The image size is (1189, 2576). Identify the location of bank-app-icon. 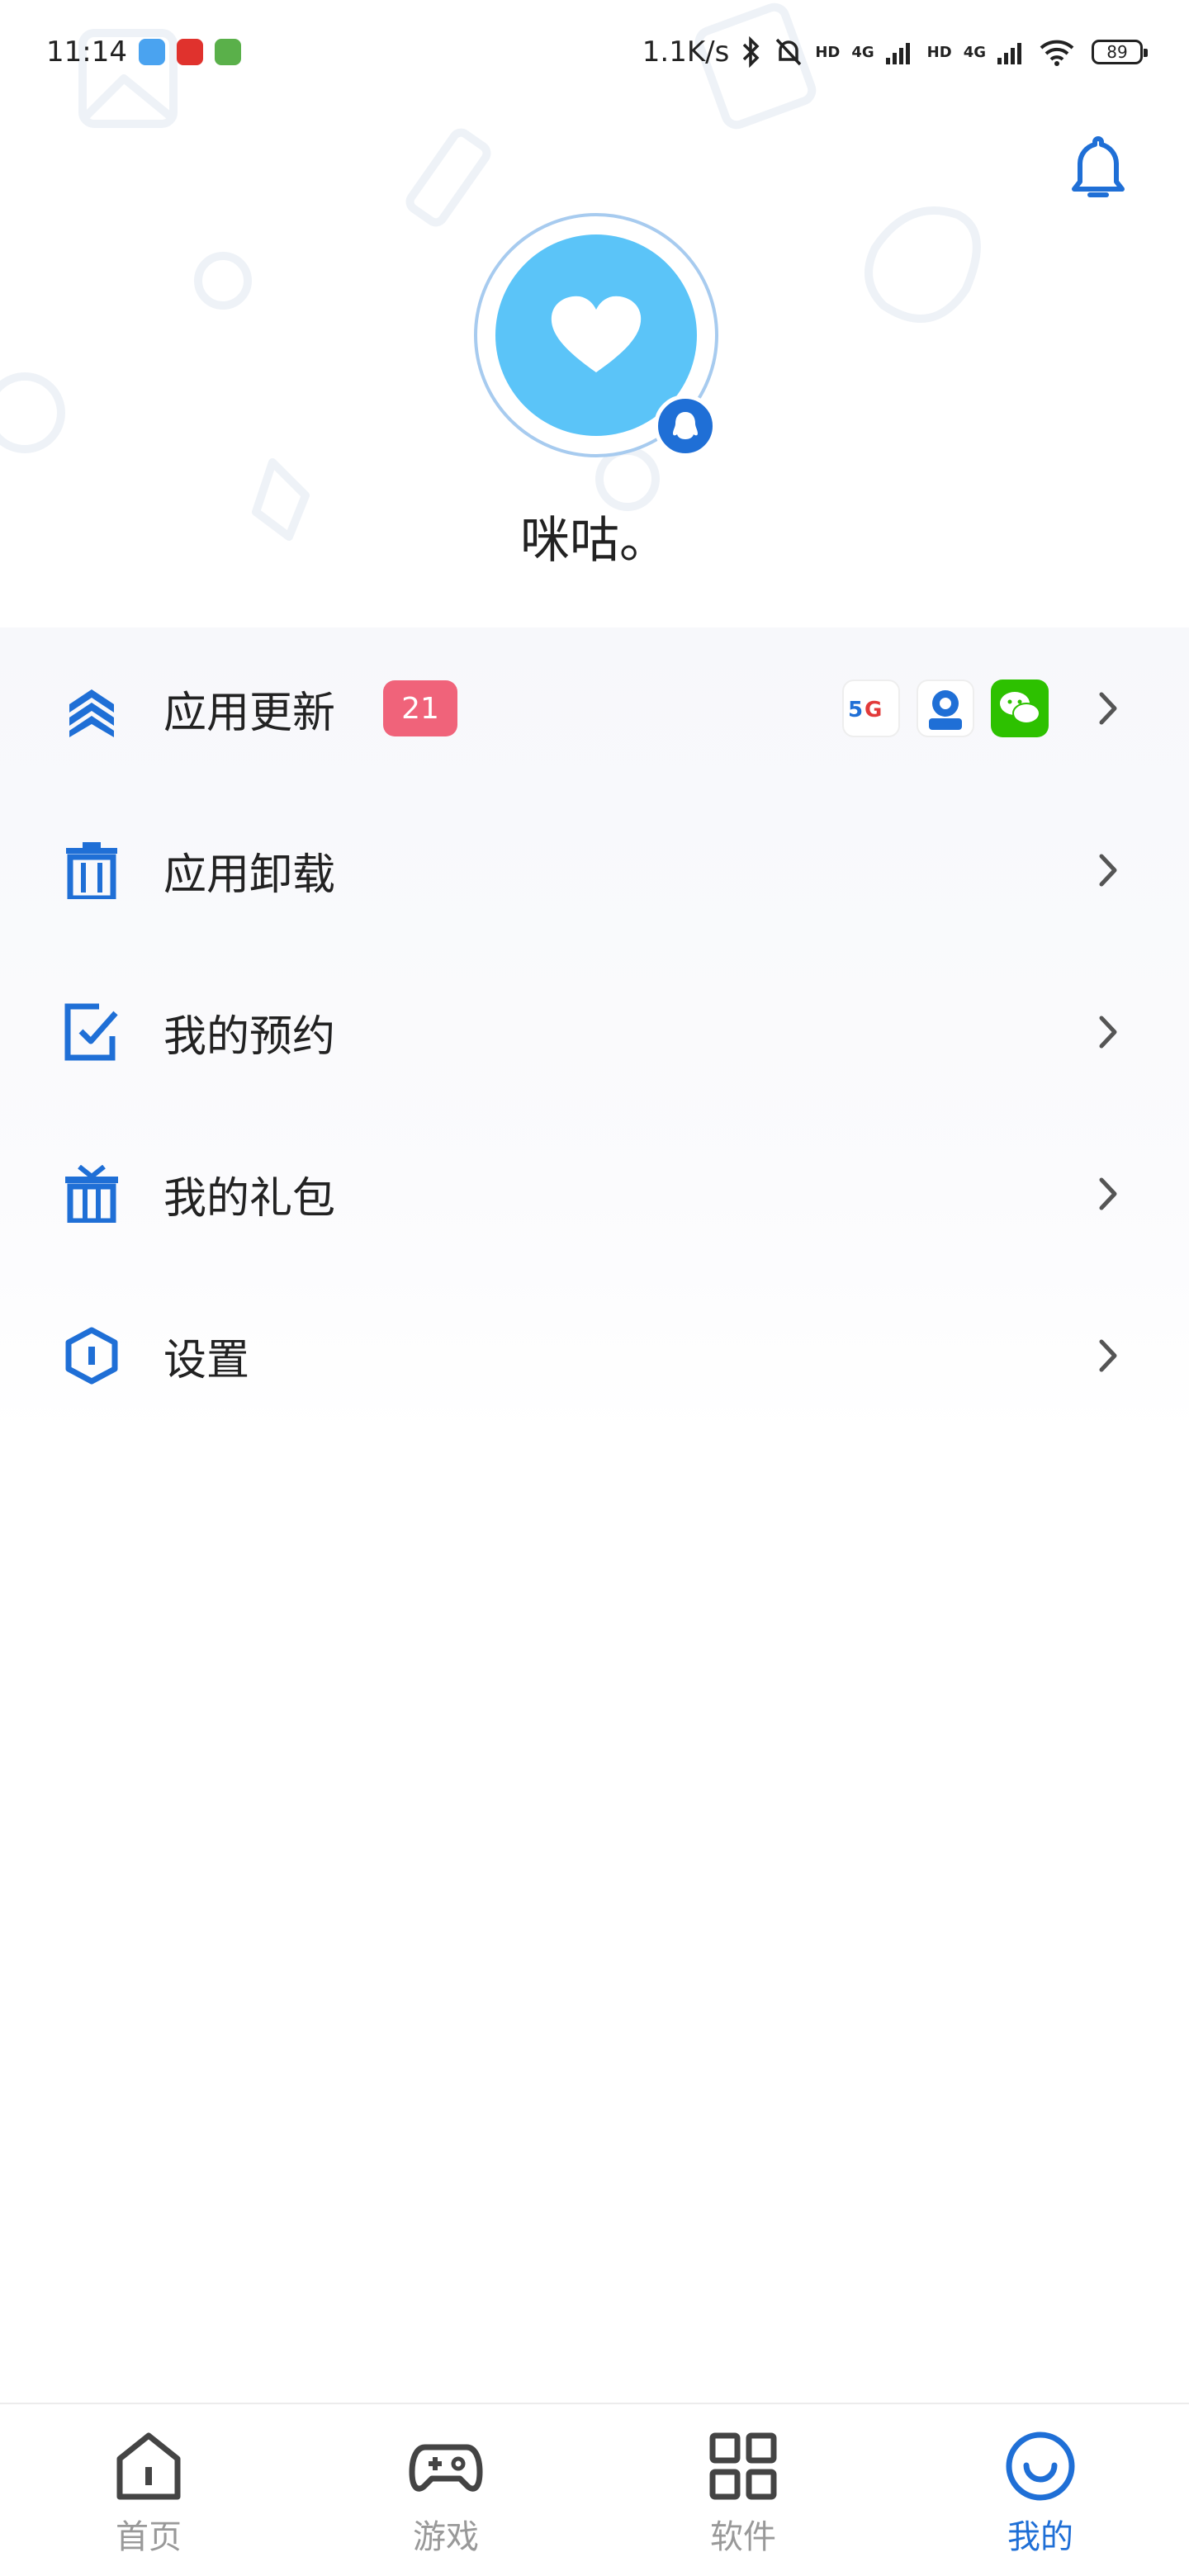
(945, 708).